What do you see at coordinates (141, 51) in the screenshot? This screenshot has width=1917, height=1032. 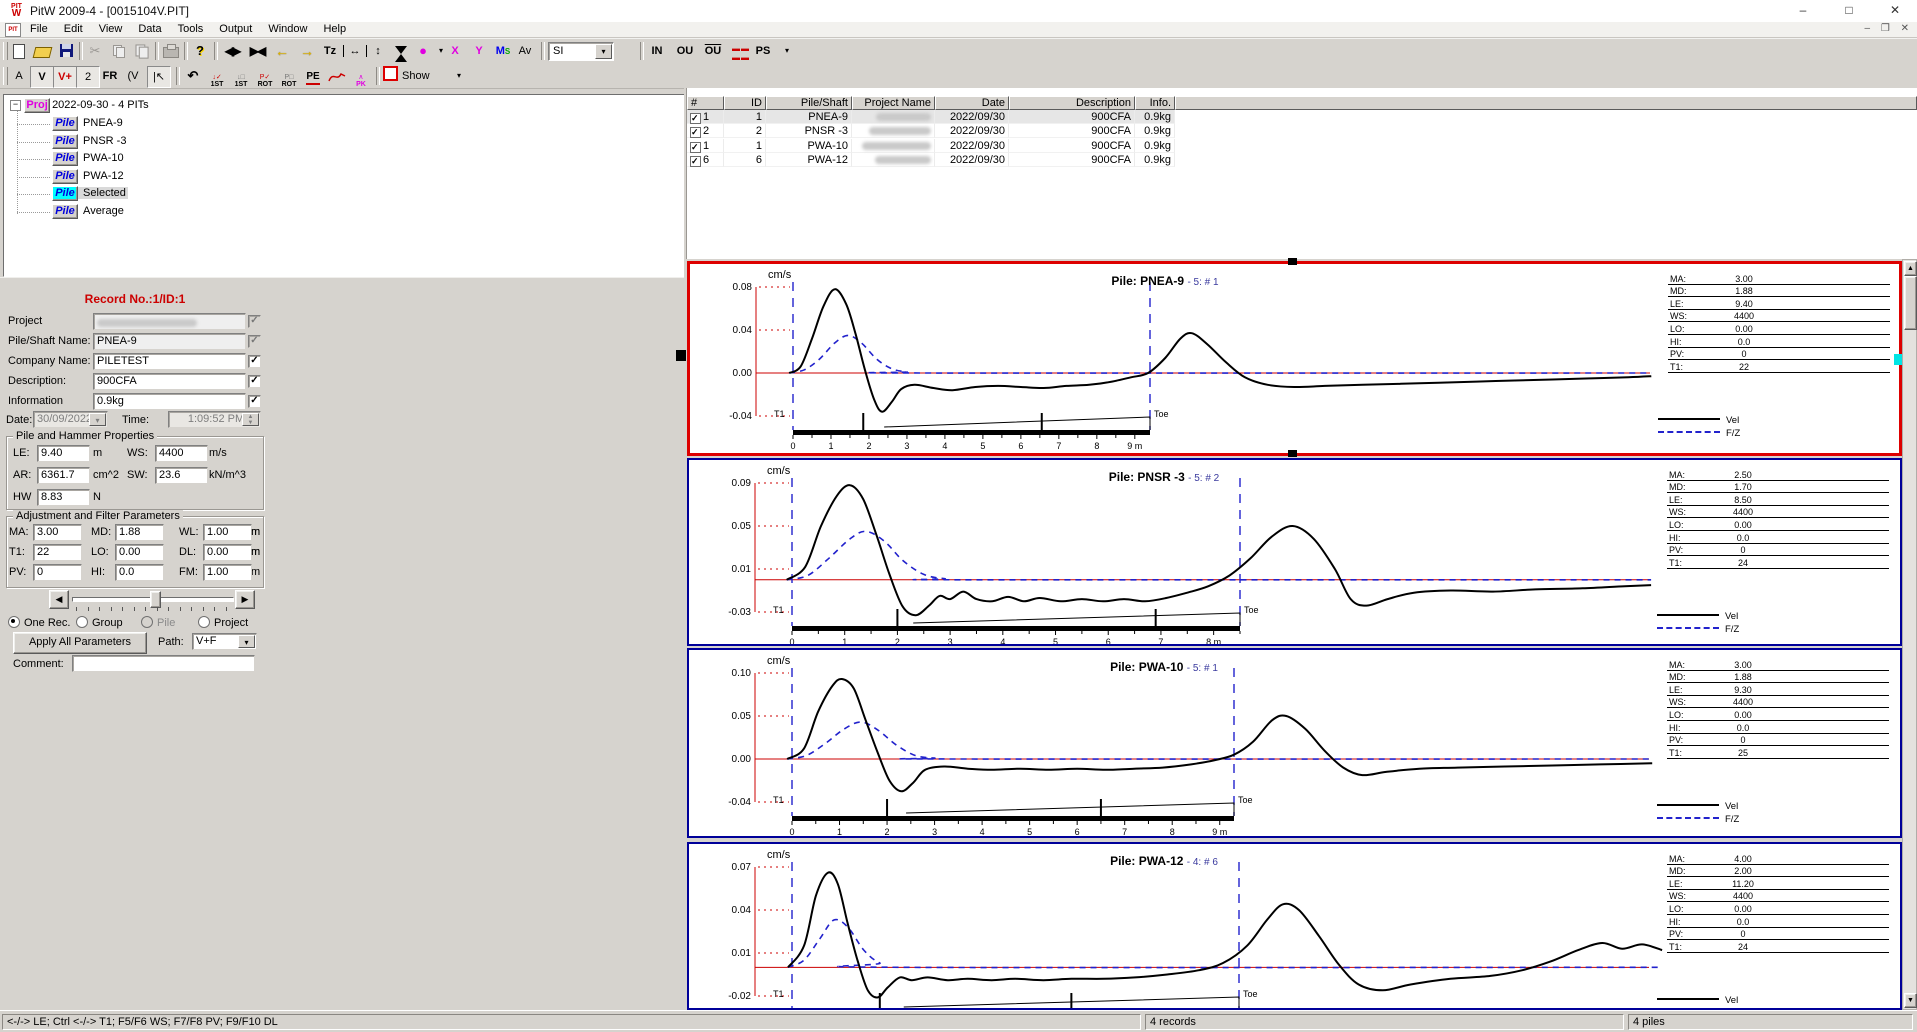 I see `paste-button` at bounding box center [141, 51].